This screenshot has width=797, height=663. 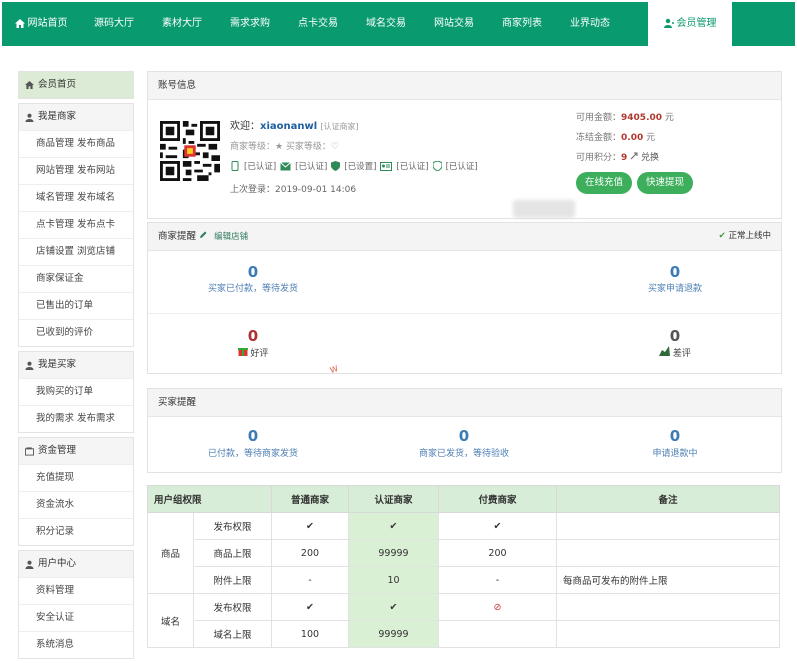 What do you see at coordinates (310, 634) in the screenshot?
I see `cell-normal: 100` at bounding box center [310, 634].